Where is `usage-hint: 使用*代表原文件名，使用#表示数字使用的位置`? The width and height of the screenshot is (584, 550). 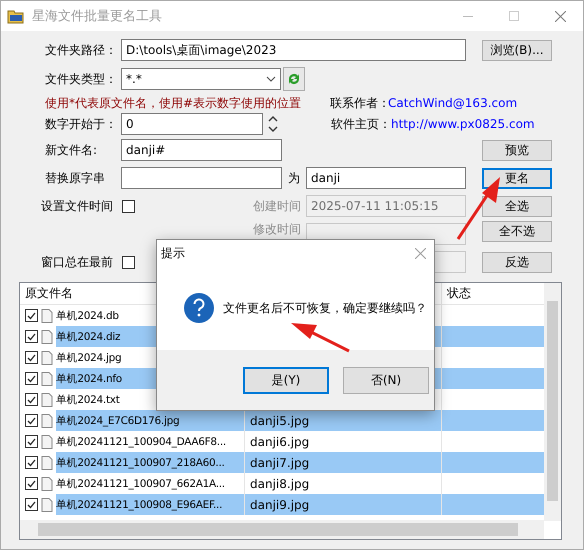 usage-hint: 使用*代表原文件名，使用#表示数字使用的位置 is located at coordinates (173, 103).